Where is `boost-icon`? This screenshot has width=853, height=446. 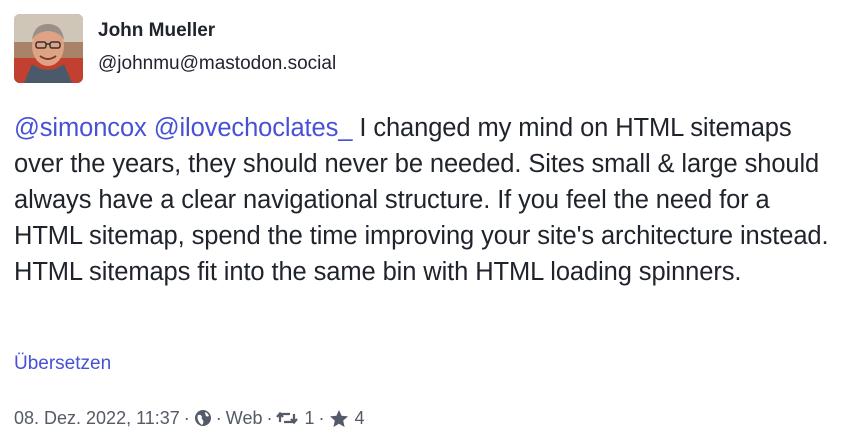
boost-icon is located at coordinates (287, 418).